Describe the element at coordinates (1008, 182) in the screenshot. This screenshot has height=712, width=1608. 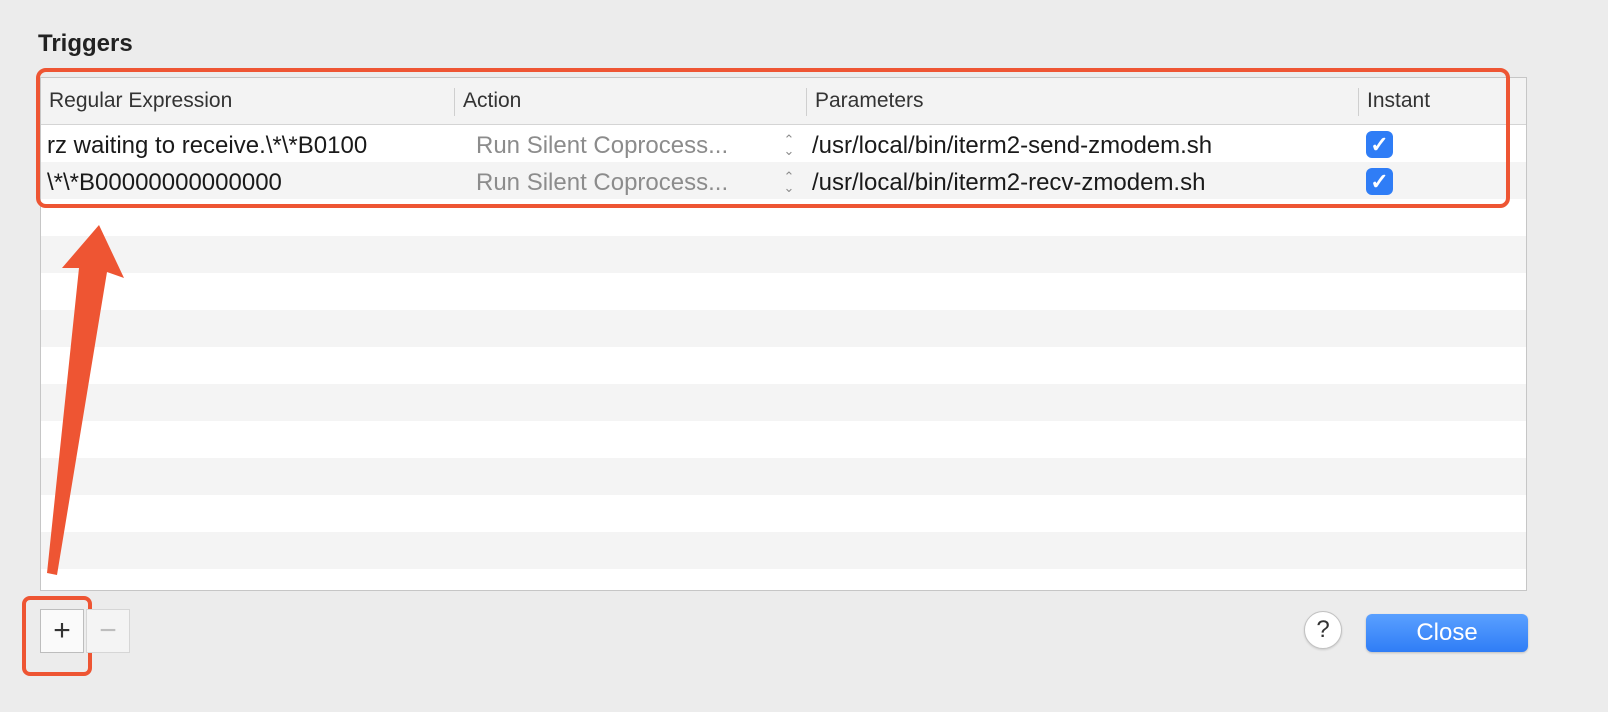
I see `parameters-cell: /usr/local/bin/iterm2-recv-zmodem.sh` at that location.